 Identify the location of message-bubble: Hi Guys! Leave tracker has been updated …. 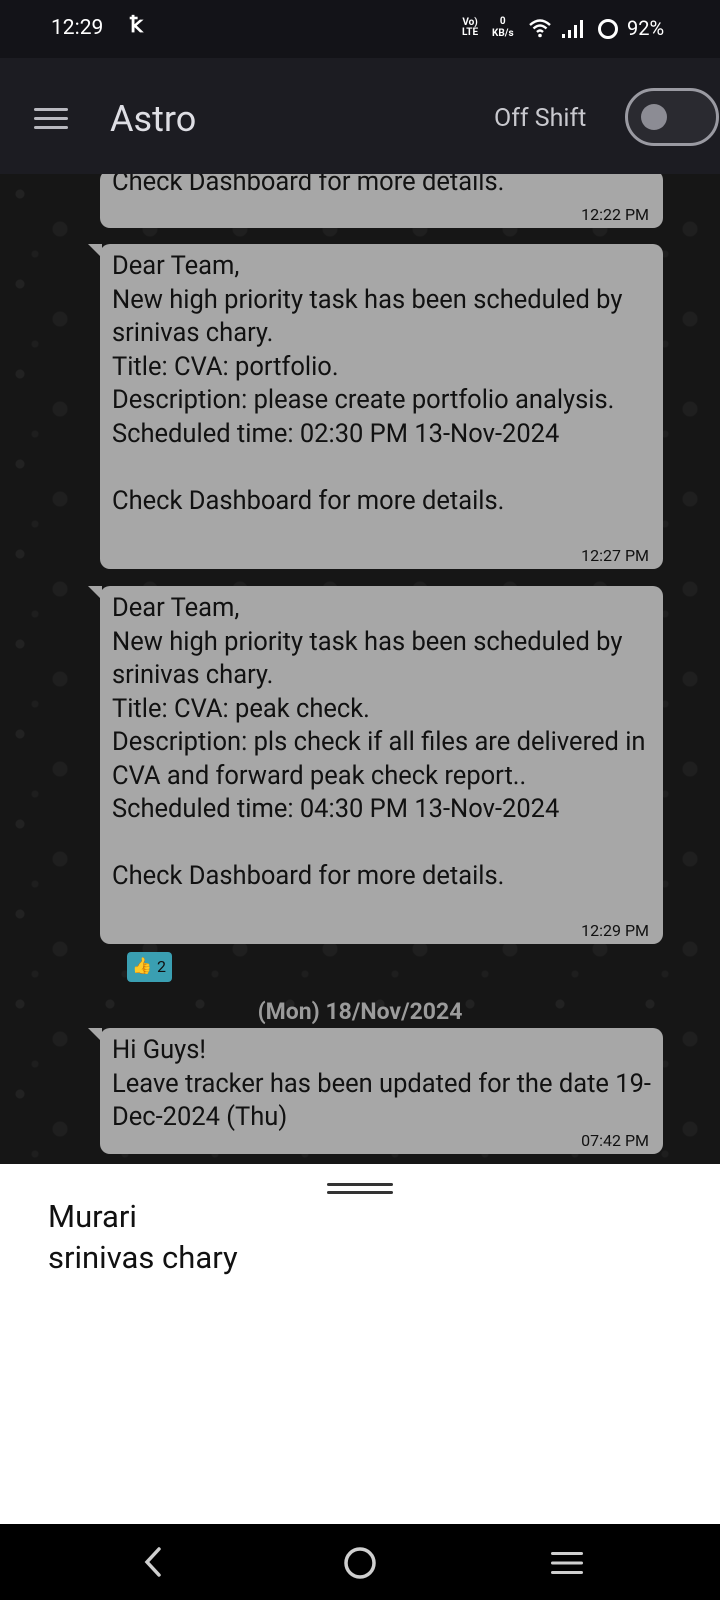
(375, 1091).